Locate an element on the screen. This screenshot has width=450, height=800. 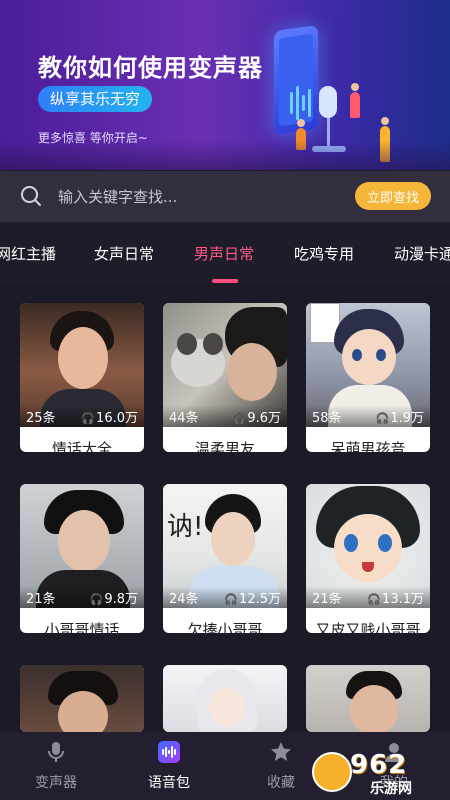
mic-icon is located at coordinates (56, 752).